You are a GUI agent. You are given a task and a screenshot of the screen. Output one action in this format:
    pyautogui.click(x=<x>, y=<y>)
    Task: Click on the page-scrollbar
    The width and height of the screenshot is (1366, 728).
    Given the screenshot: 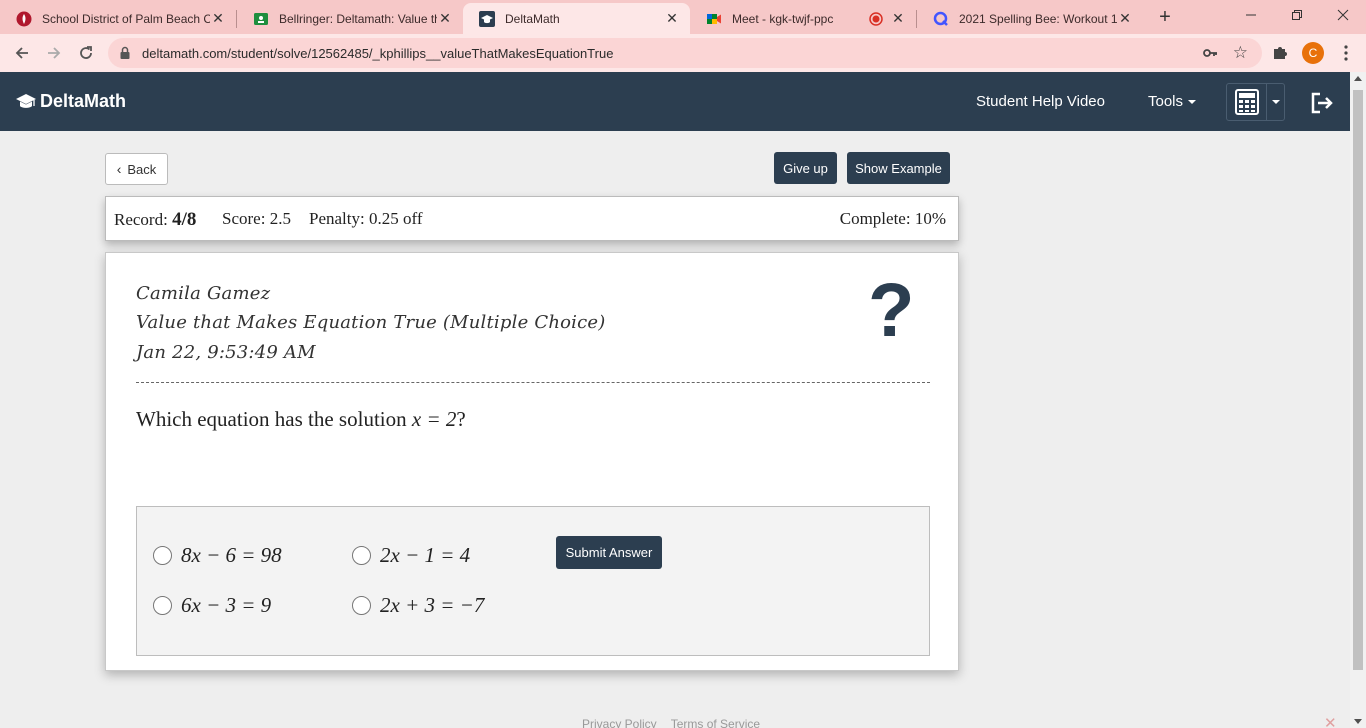 What is the action you would take?
    pyautogui.click(x=1358, y=400)
    